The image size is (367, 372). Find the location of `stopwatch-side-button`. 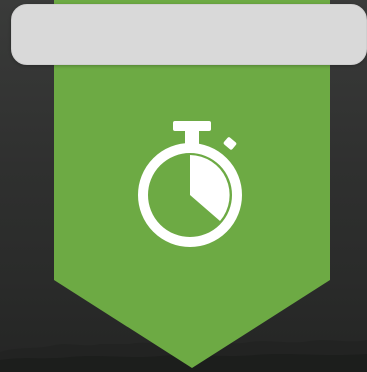

stopwatch-side-button is located at coordinates (230, 143).